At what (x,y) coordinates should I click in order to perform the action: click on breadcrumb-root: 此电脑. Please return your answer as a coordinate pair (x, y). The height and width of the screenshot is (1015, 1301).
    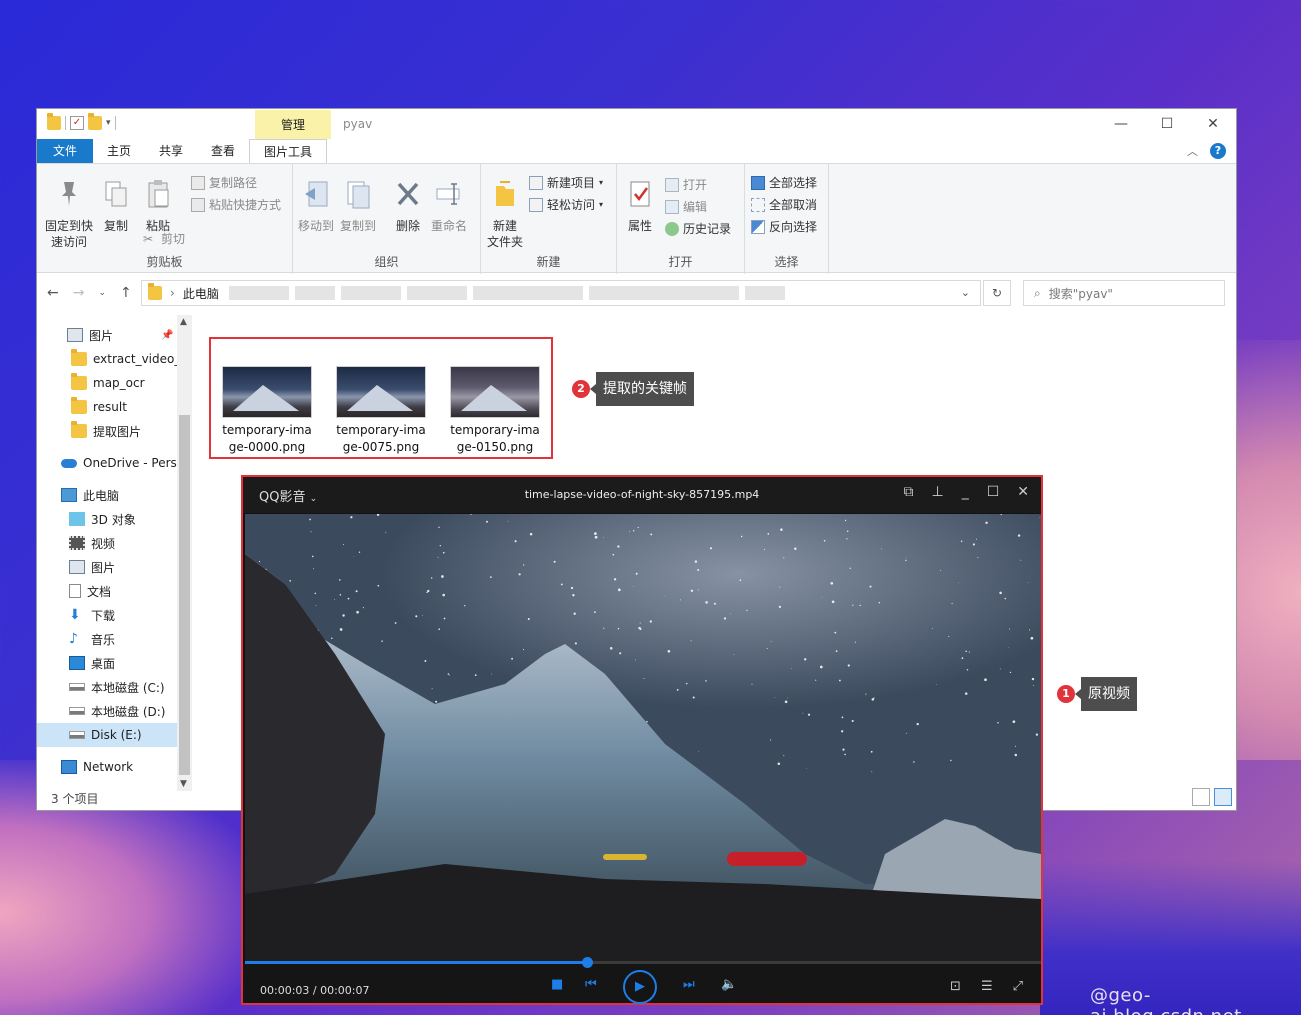
    Looking at the image, I should click on (201, 293).